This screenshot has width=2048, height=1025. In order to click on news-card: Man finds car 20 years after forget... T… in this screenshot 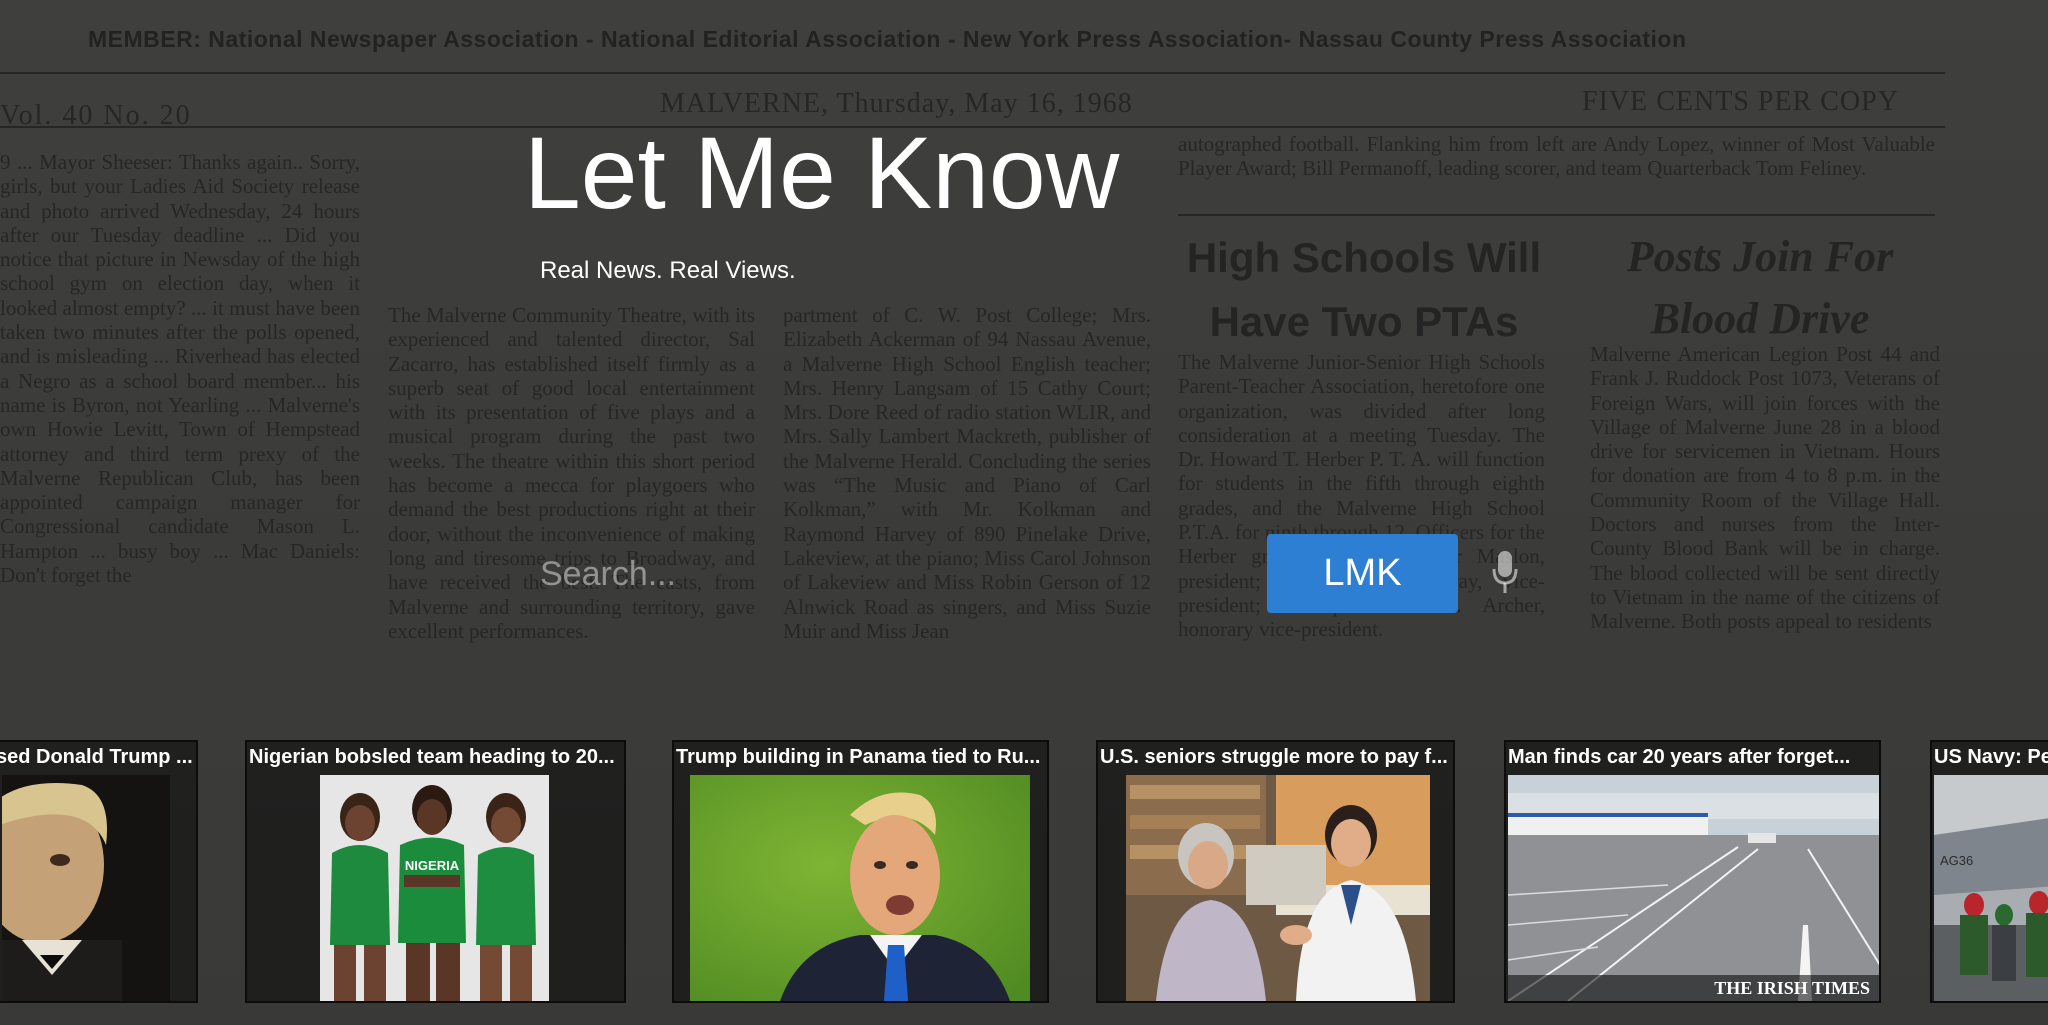, I will do `click(1692, 871)`.